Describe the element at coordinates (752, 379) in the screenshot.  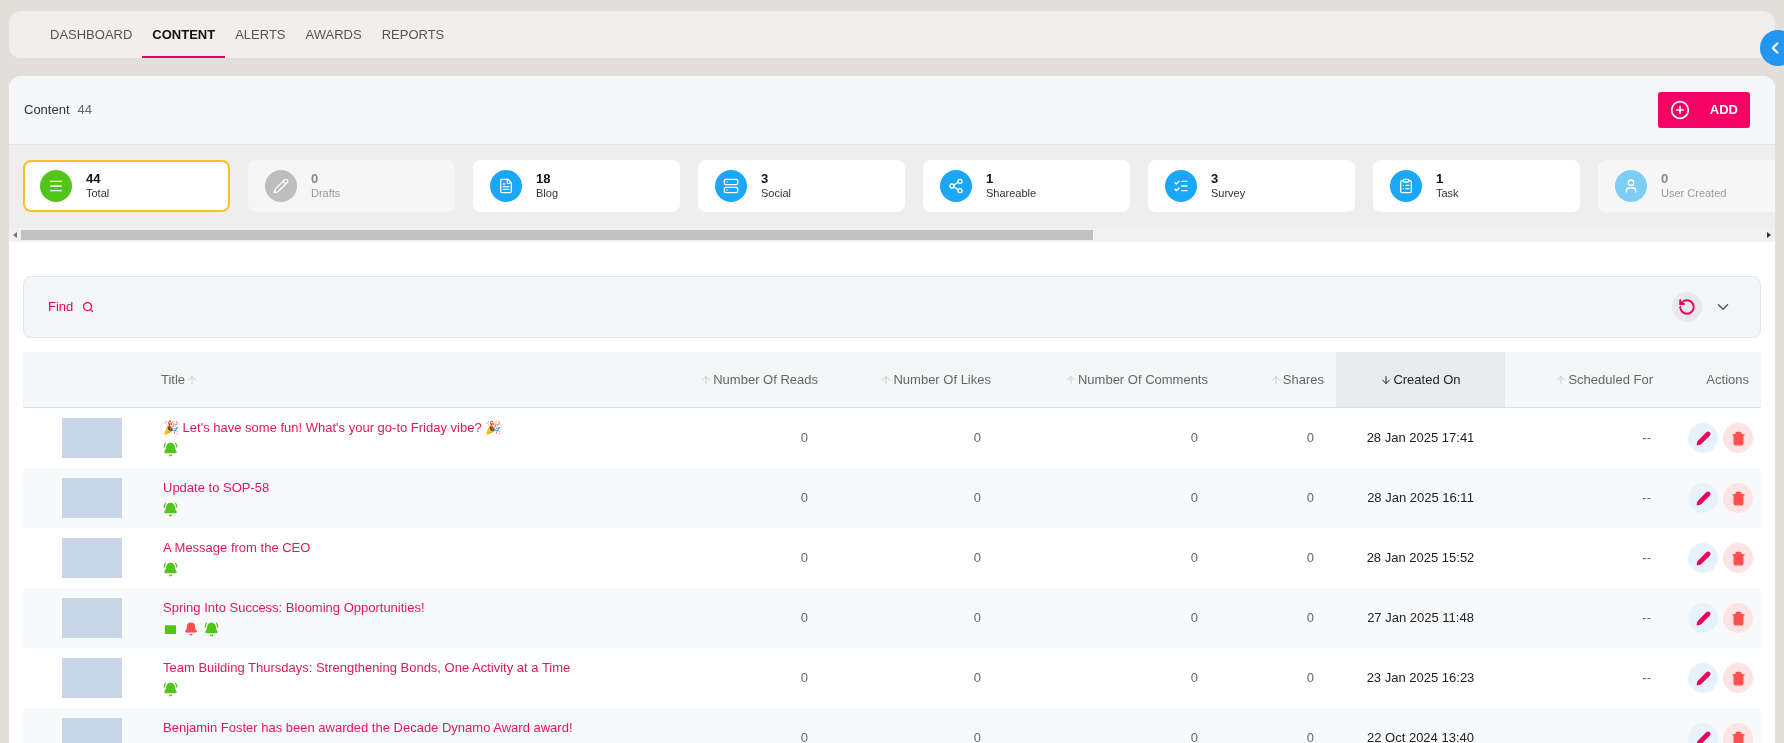
I see `column-header: Number Of Reads` at that location.